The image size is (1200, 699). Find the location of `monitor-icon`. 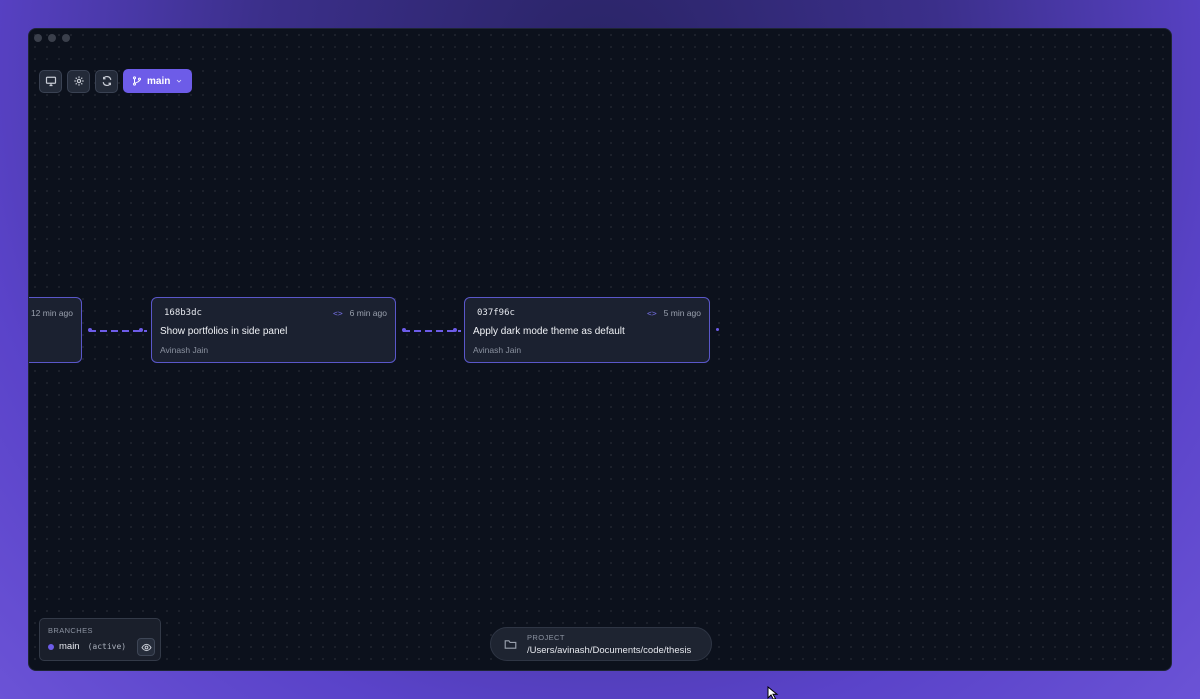

monitor-icon is located at coordinates (50, 81).